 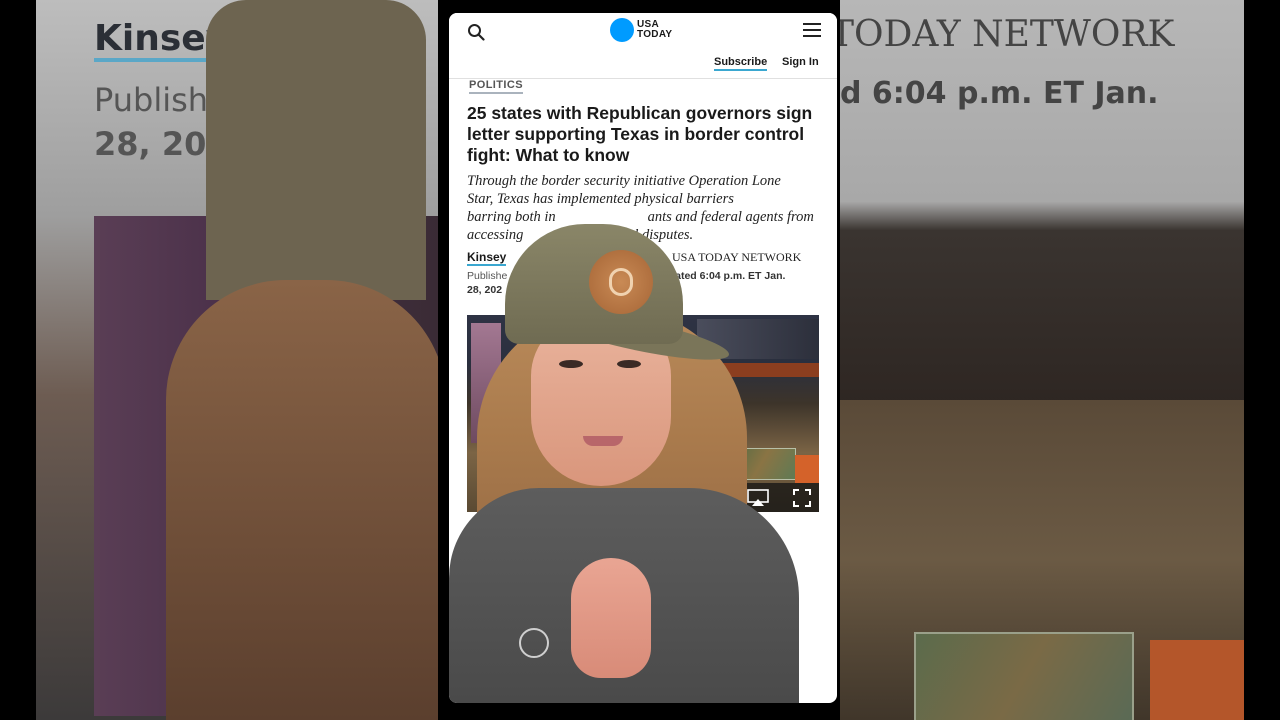 I want to click on presenter-cap, so click(x=594, y=284).